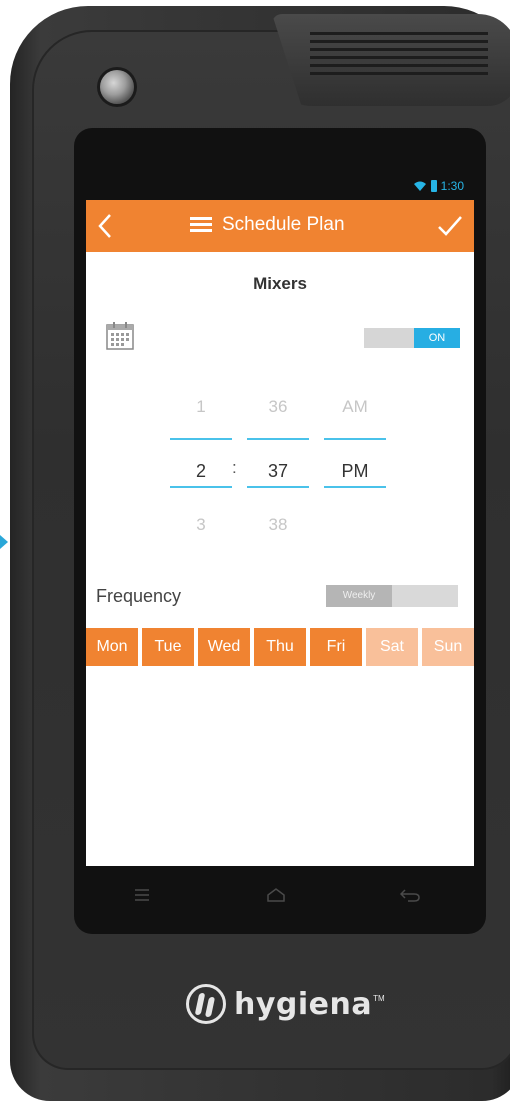 The height and width of the screenshot is (1101, 510). Describe the element at coordinates (105, 226) in the screenshot. I see `back-chevron-icon` at that location.